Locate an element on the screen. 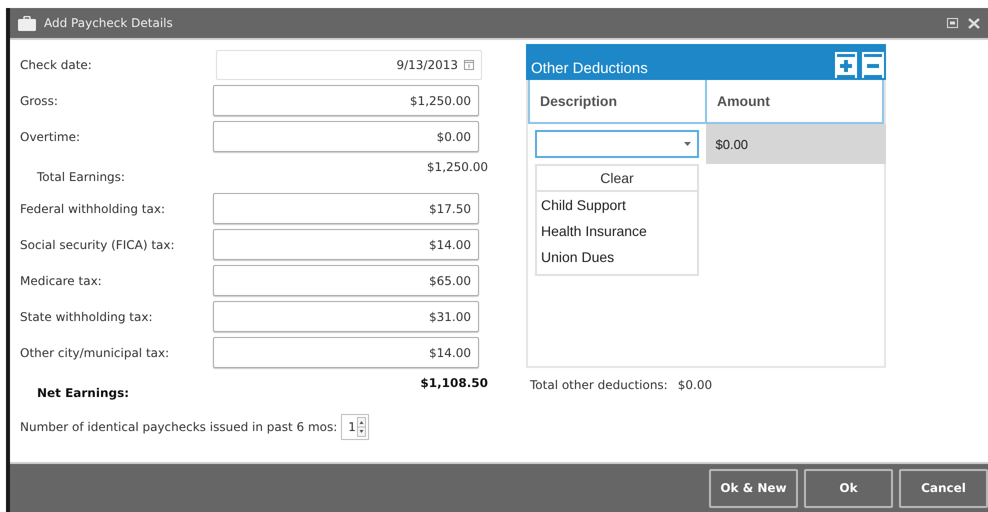 Image resolution: width=988 pixels, height=512 pixels. field-label: Gross: is located at coordinates (39, 101).